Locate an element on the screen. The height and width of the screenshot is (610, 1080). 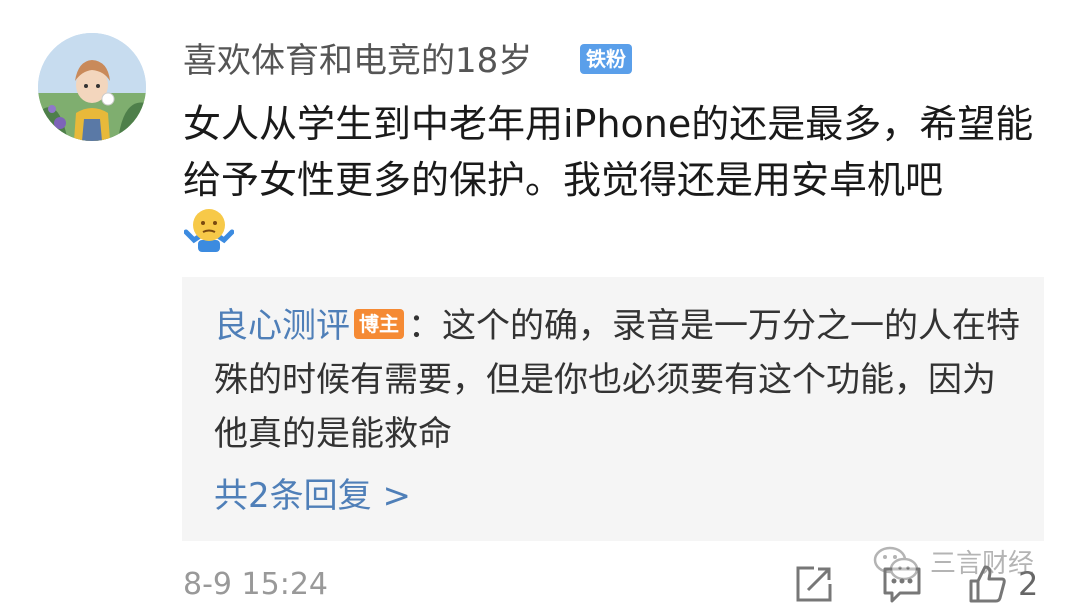
watermark-text: 三言财经 is located at coordinates (982, 564).